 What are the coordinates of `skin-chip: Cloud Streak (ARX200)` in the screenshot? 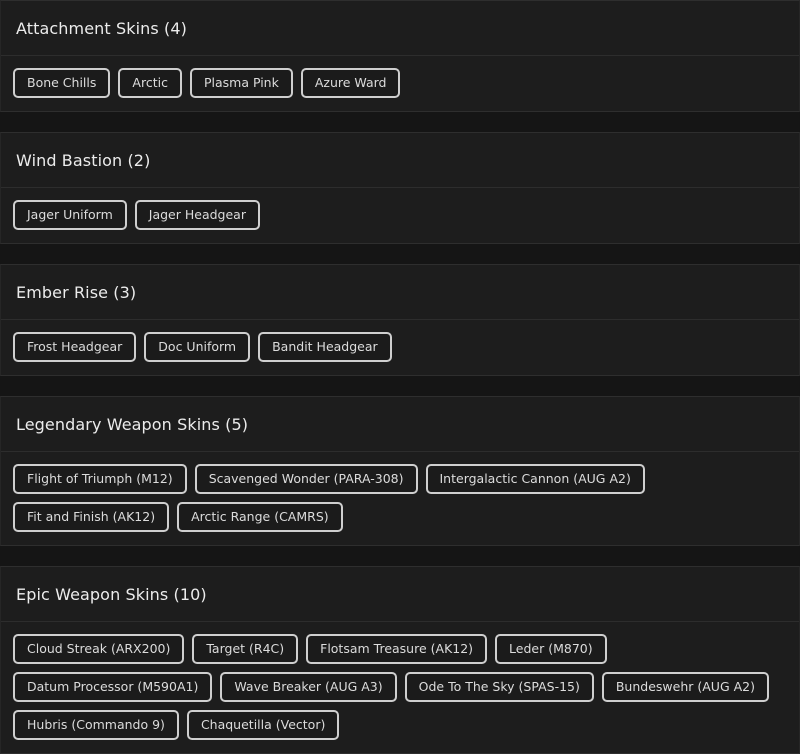 It's located at (99, 649).